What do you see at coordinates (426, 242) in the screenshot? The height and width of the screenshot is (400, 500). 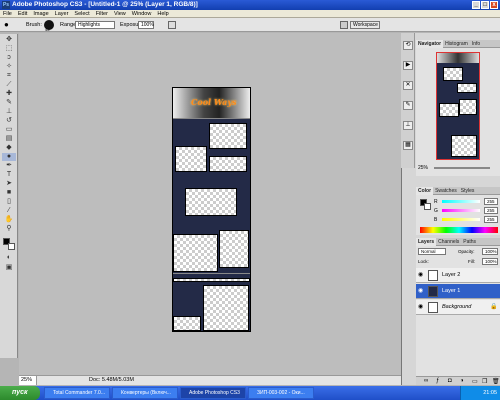 I see `tab-layers: Layers` at bounding box center [426, 242].